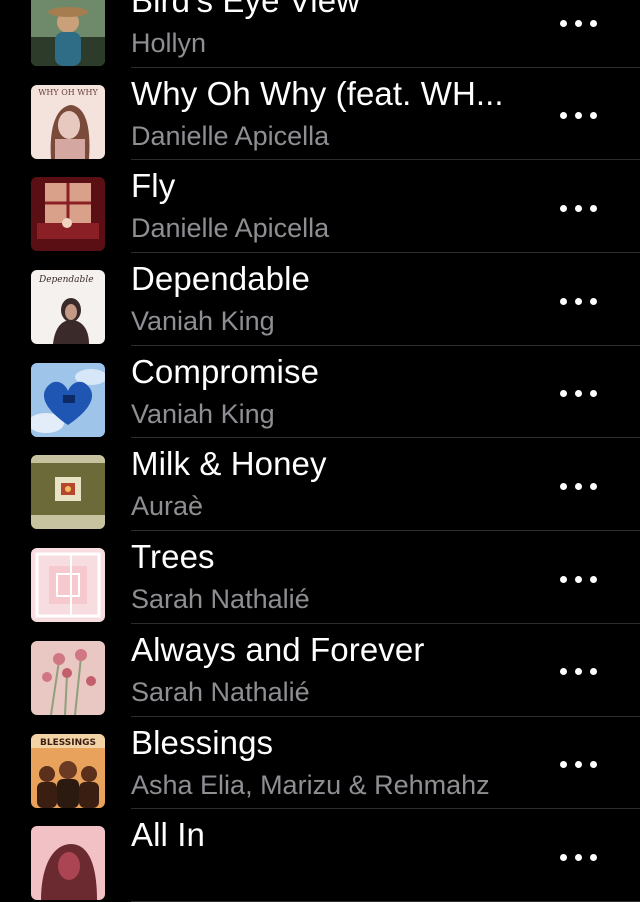  I want to click on all-in-artwork, so click(68, 863).